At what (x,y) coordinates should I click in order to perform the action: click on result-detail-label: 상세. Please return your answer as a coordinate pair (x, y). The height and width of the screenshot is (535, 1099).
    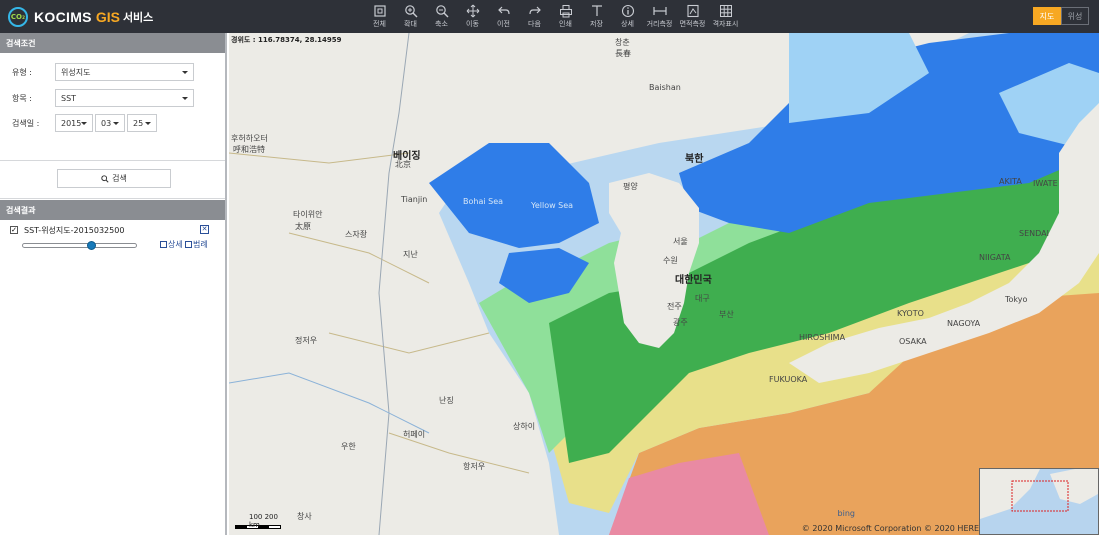
    Looking at the image, I should click on (175, 244).